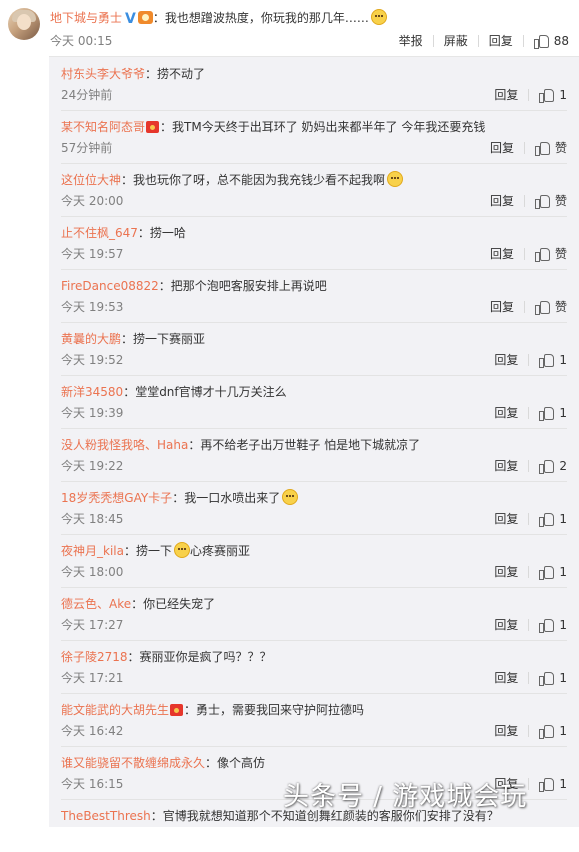 The height and width of the screenshot is (852, 579). What do you see at coordinates (92, 784) in the screenshot?
I see `reply-time: 今天 16:15` at bounding box center [92, 784].